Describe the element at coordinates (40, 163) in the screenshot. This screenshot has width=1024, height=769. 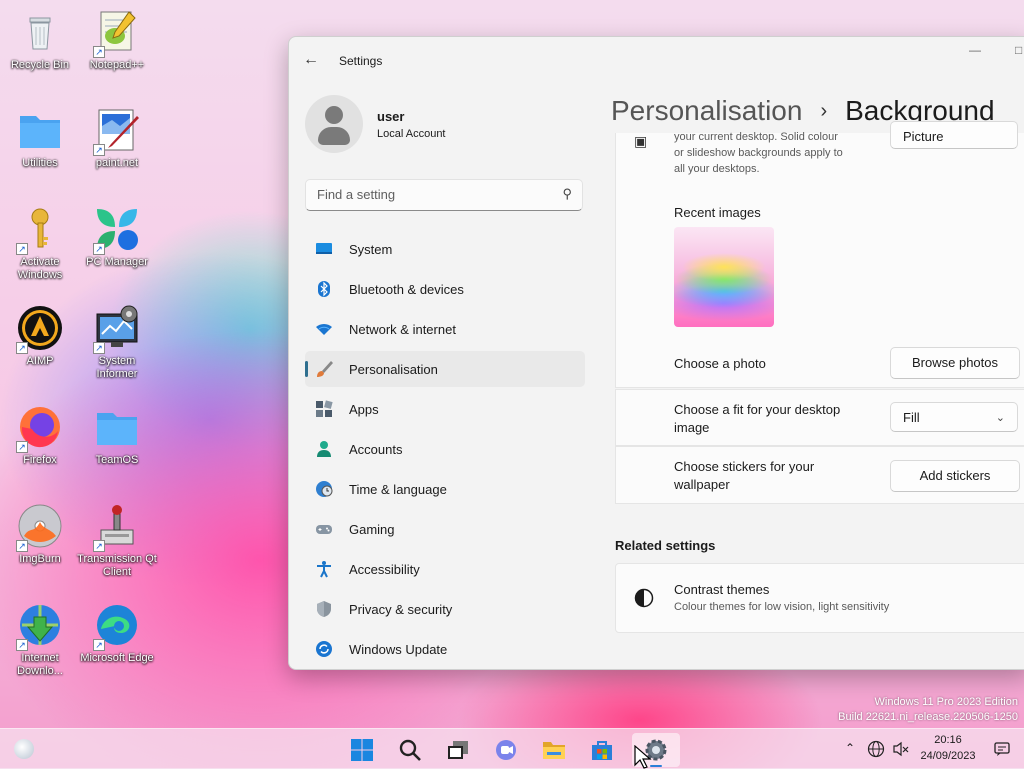
I see `desktop-icon-label: Utilities` at that location.